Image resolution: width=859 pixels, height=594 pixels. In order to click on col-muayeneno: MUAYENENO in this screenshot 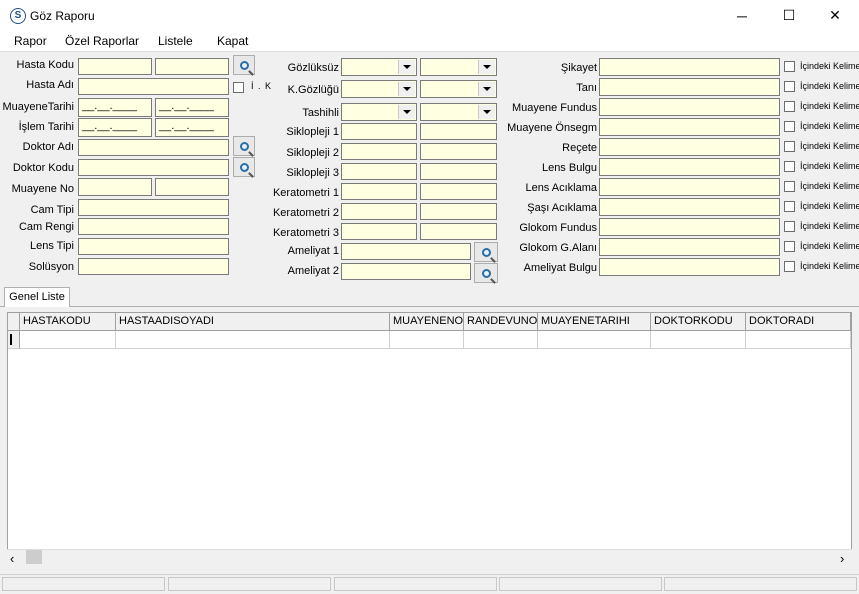, I will do `click(427, 322)`.